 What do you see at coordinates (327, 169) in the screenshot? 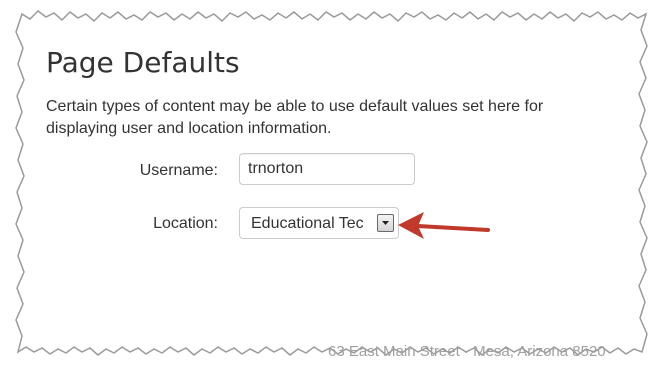
I see `username-input` at bounding box center [327, 169].